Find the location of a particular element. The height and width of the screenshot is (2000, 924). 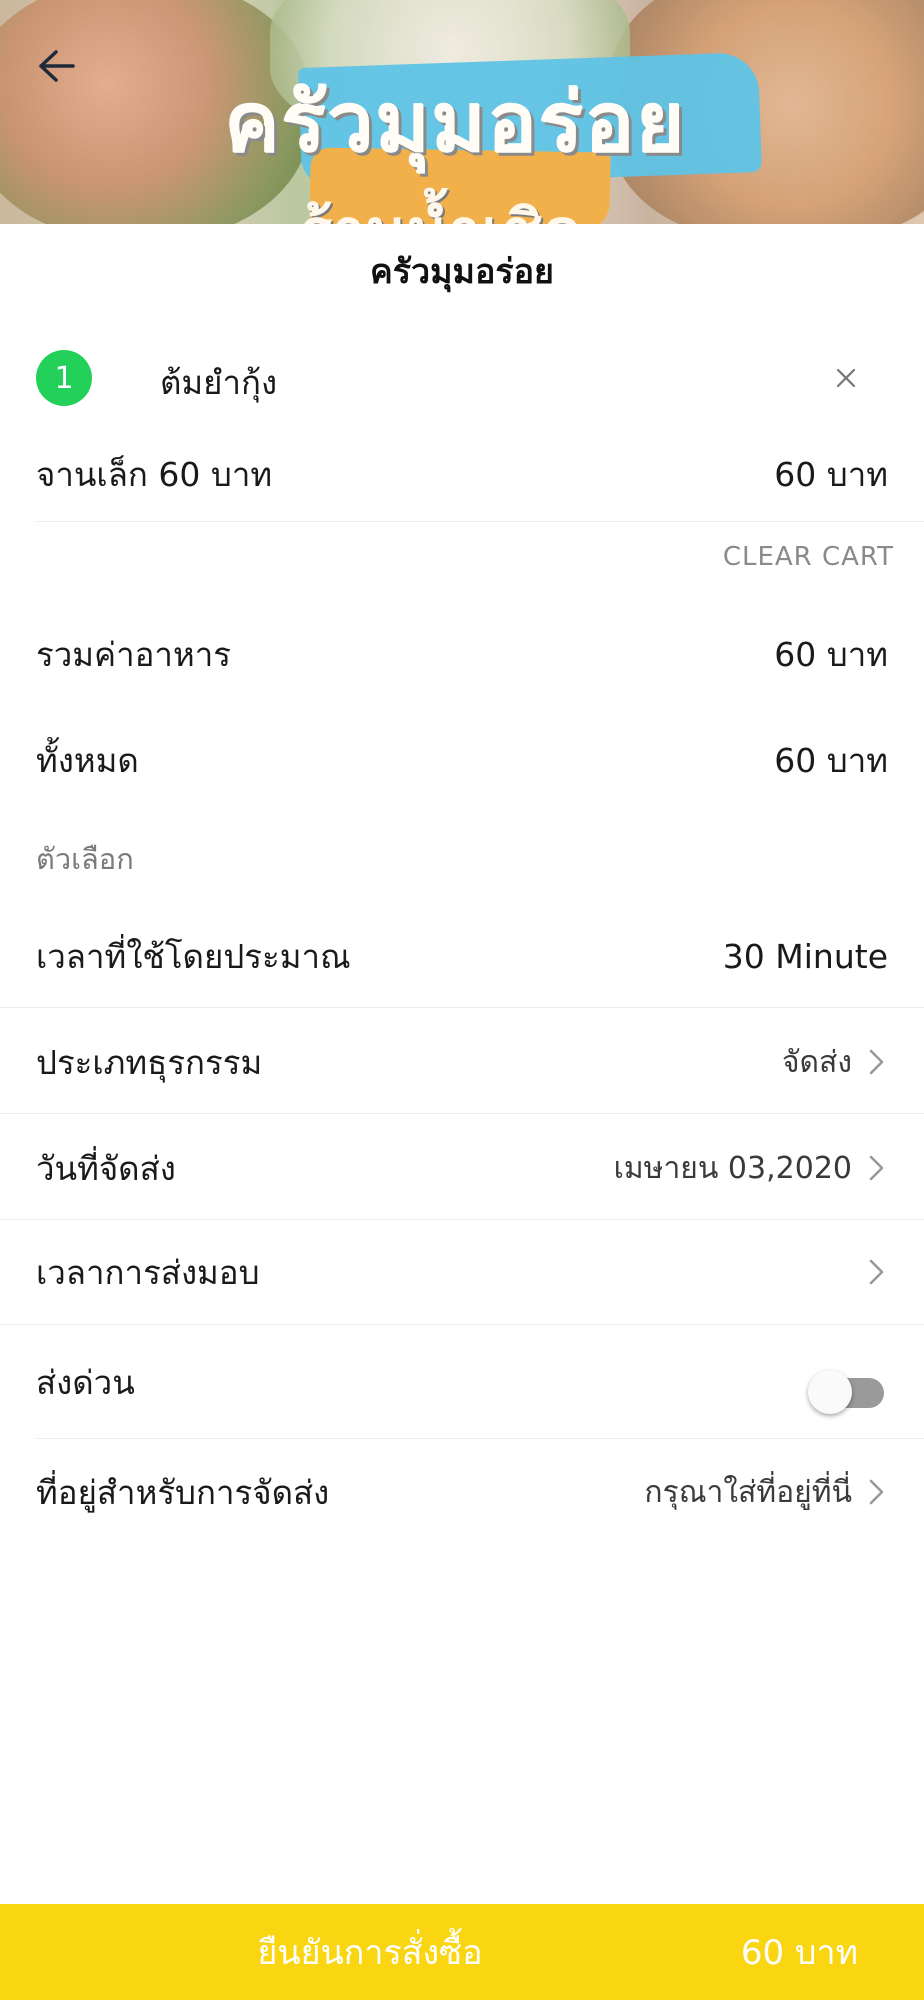

estimated-time-row: เวลาที่ใช้โดยประมาณ 30 Minute is located at coordinates (462, 956).